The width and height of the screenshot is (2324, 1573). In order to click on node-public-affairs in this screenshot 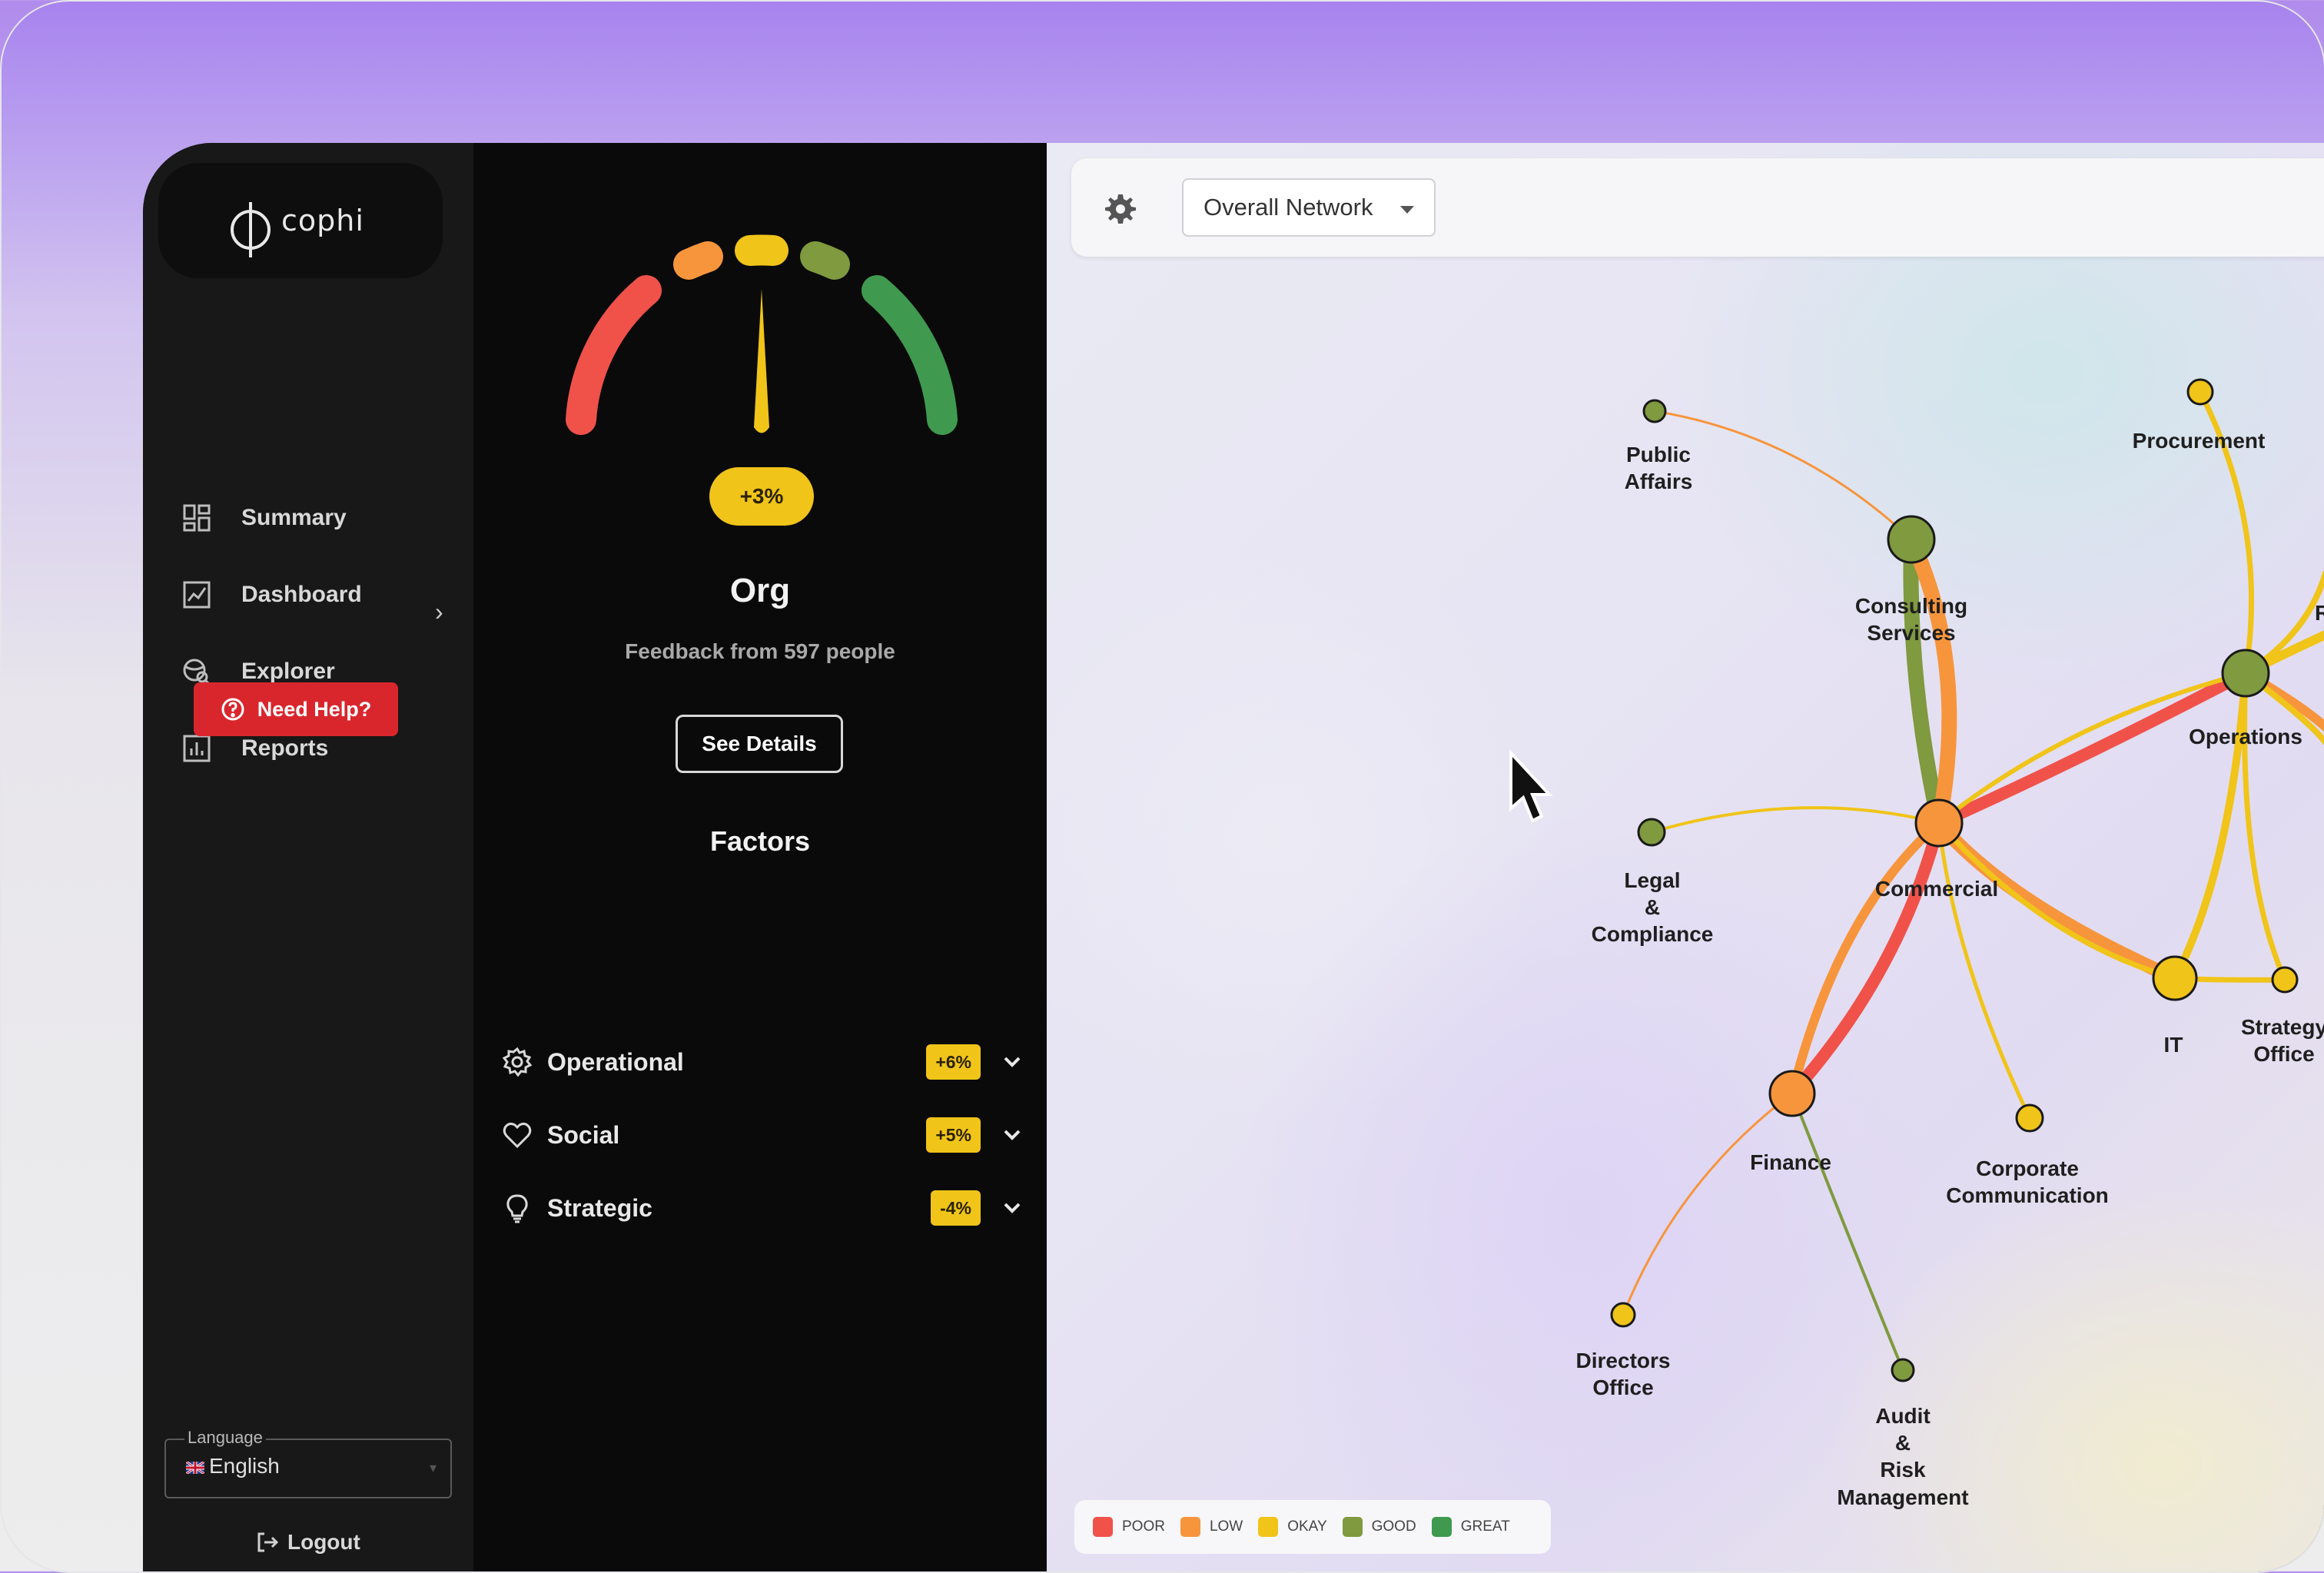, I will do `click(1654, 411)`.